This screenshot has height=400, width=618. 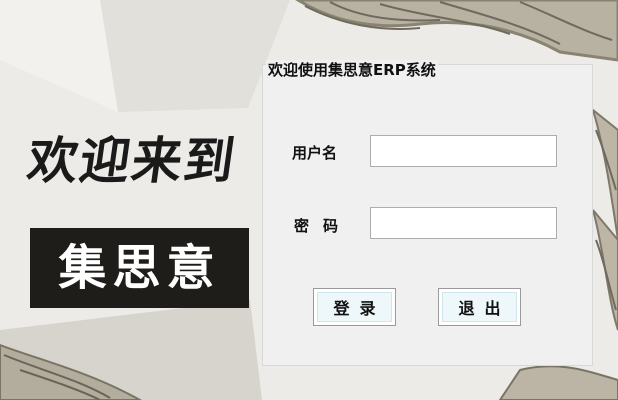 I want to click on password-label: 密码, so click(x=323, y=226).